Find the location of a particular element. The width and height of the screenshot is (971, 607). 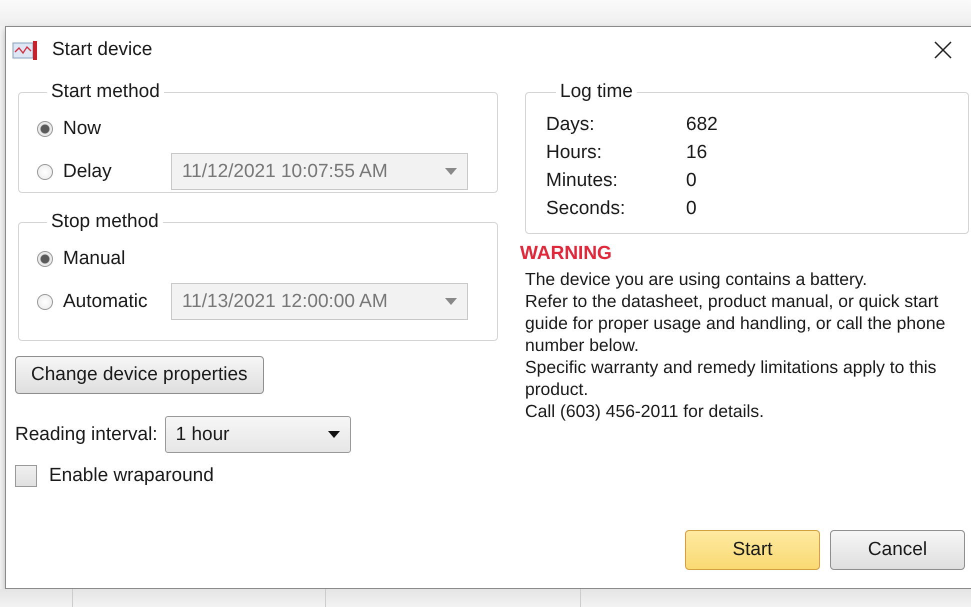

log-value: 682 is located at coordinates (702, 125).